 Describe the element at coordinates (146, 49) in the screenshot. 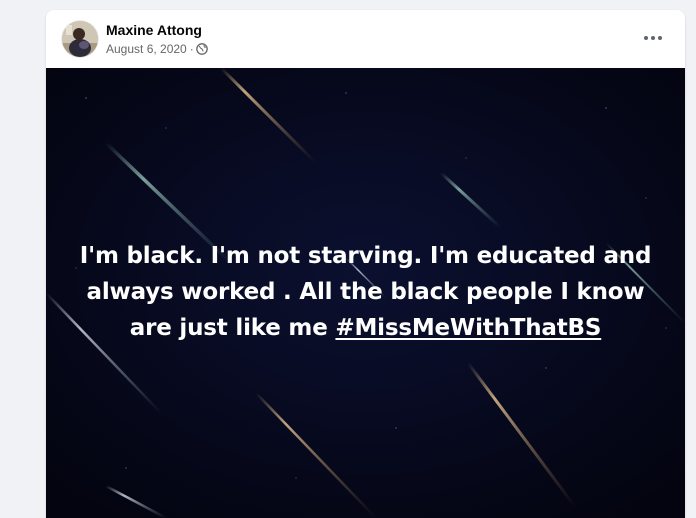

I see `post-date: August 6, 2020` at that location.